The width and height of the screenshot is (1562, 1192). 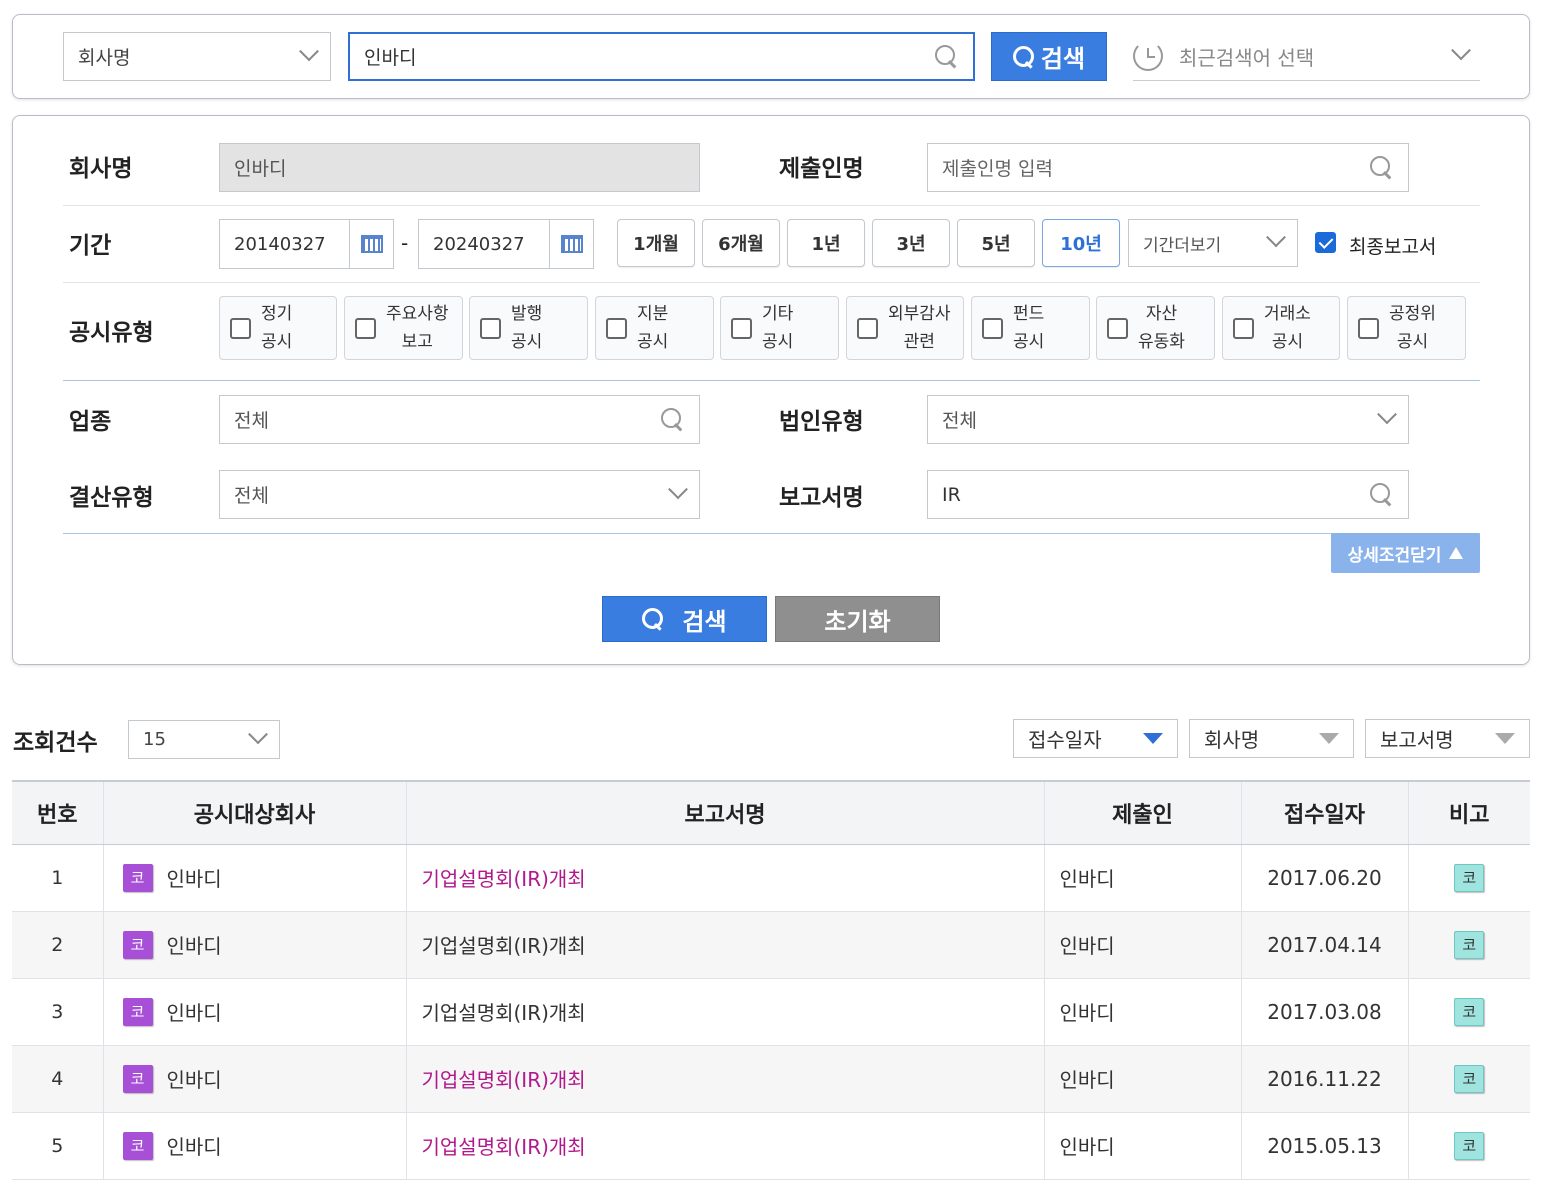 I want to click on row-number: 5, so click(x=57, y=1146).